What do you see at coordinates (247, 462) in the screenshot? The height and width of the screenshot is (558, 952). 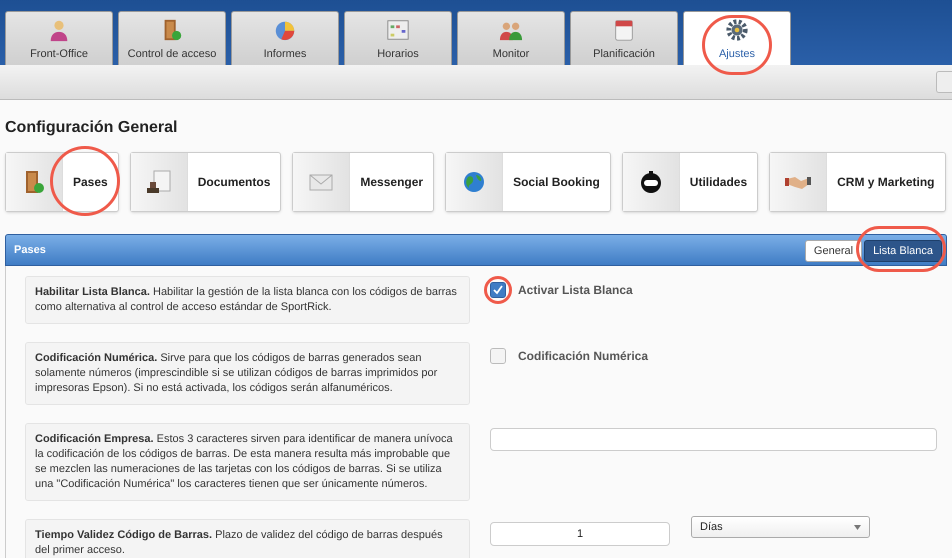 I see `setting-description: Codificación Empresa. Estos 3 caracteres sirven para identificar de manera unívoca la codificación de los códigos de barras. De esta manera resulta más improbable que se mezclen las numeraciones de las tarjetas con los códigos de barras. Si se utiliza una "Codificación Numérica" los caracteres tienen que ser únicamente números.` at bounding box center [247, 462].